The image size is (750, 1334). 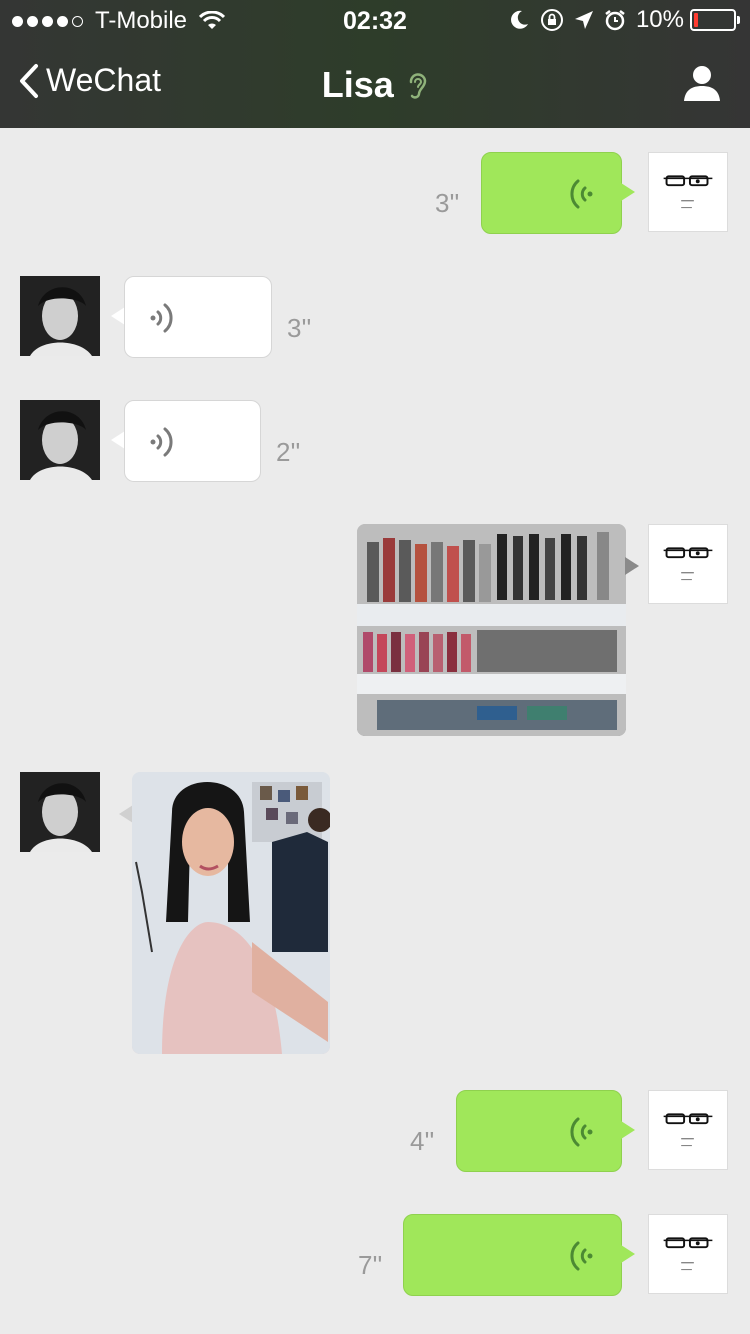 I want to click on image-message-makeup-shelf, so click(x=491, y=630).